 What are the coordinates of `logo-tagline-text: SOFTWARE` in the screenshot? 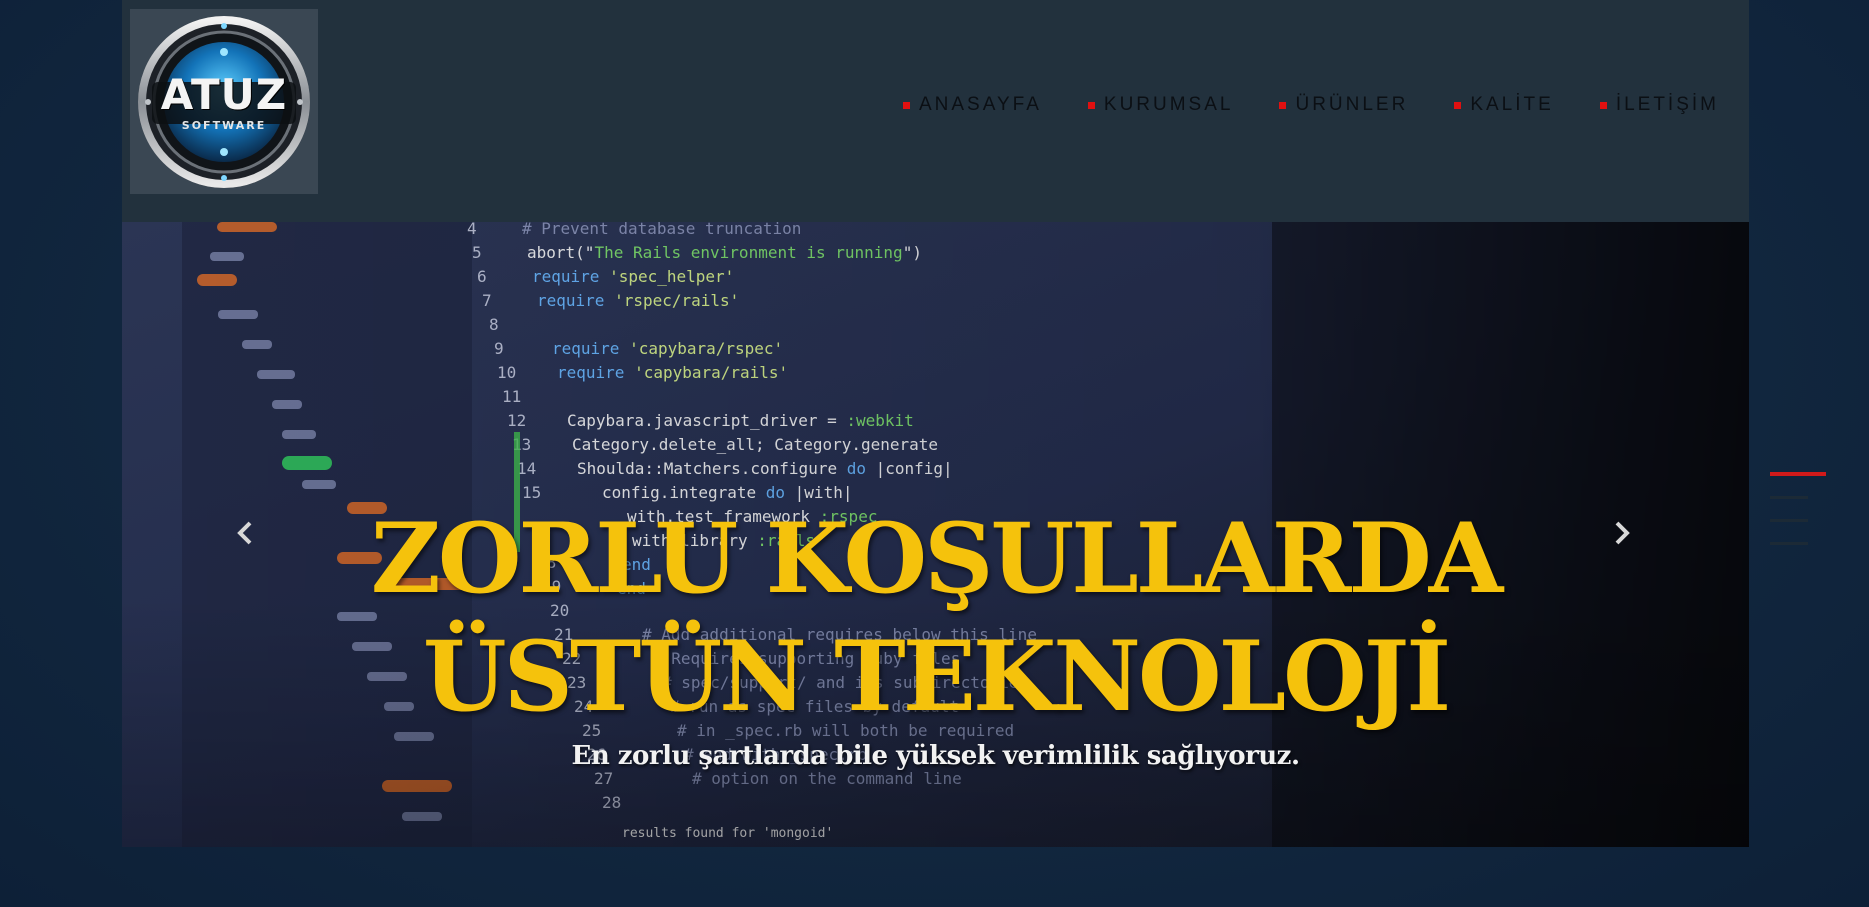 It's located at (224, 125).